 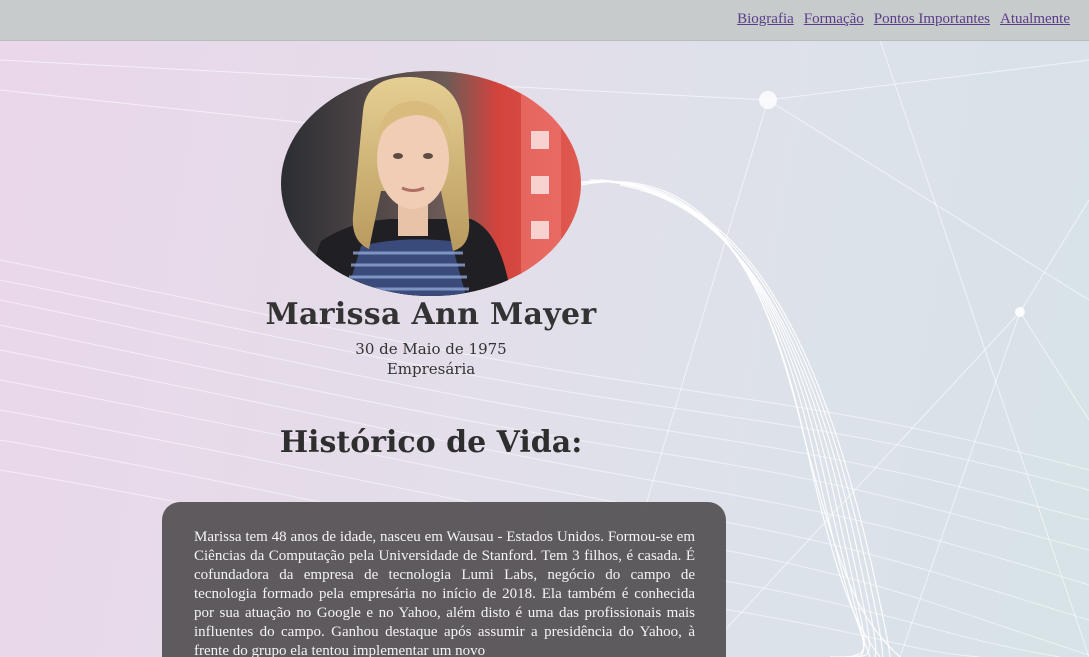 I want to click on nav-link-pontos-importantes: Pontos Importantes, so click(x=932, y=19).